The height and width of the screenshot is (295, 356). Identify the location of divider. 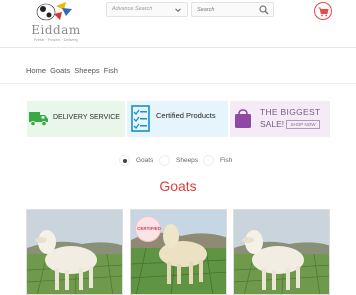
(178, 83).